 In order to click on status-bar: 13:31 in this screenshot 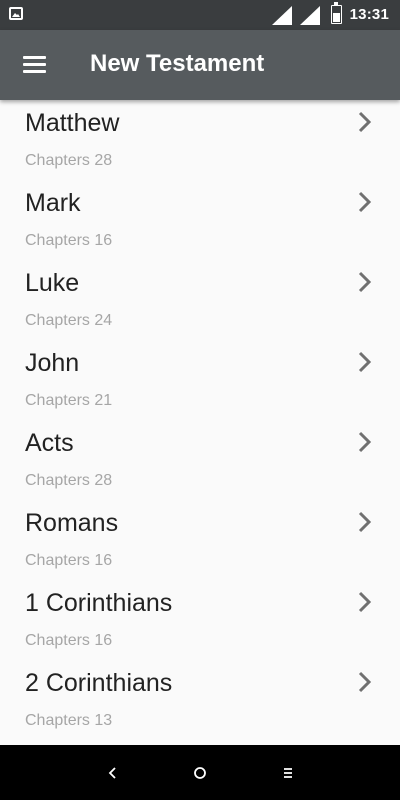, I will do `click(200, 15)`.